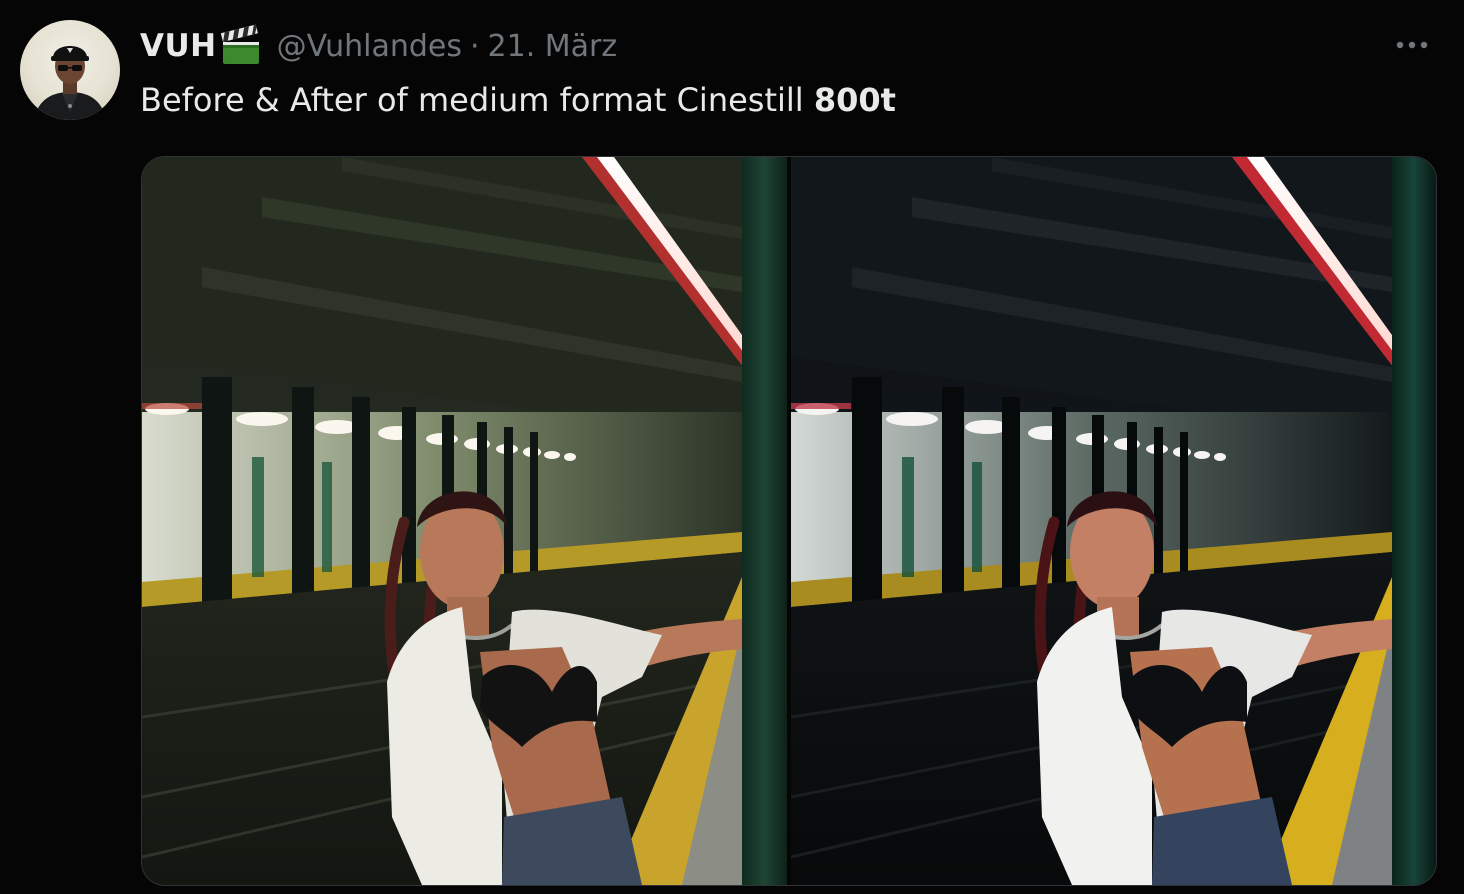 Image resolution: width=1464 pixels, height=894 pixels. I want to click on more-options-button, so click(1412, 45).